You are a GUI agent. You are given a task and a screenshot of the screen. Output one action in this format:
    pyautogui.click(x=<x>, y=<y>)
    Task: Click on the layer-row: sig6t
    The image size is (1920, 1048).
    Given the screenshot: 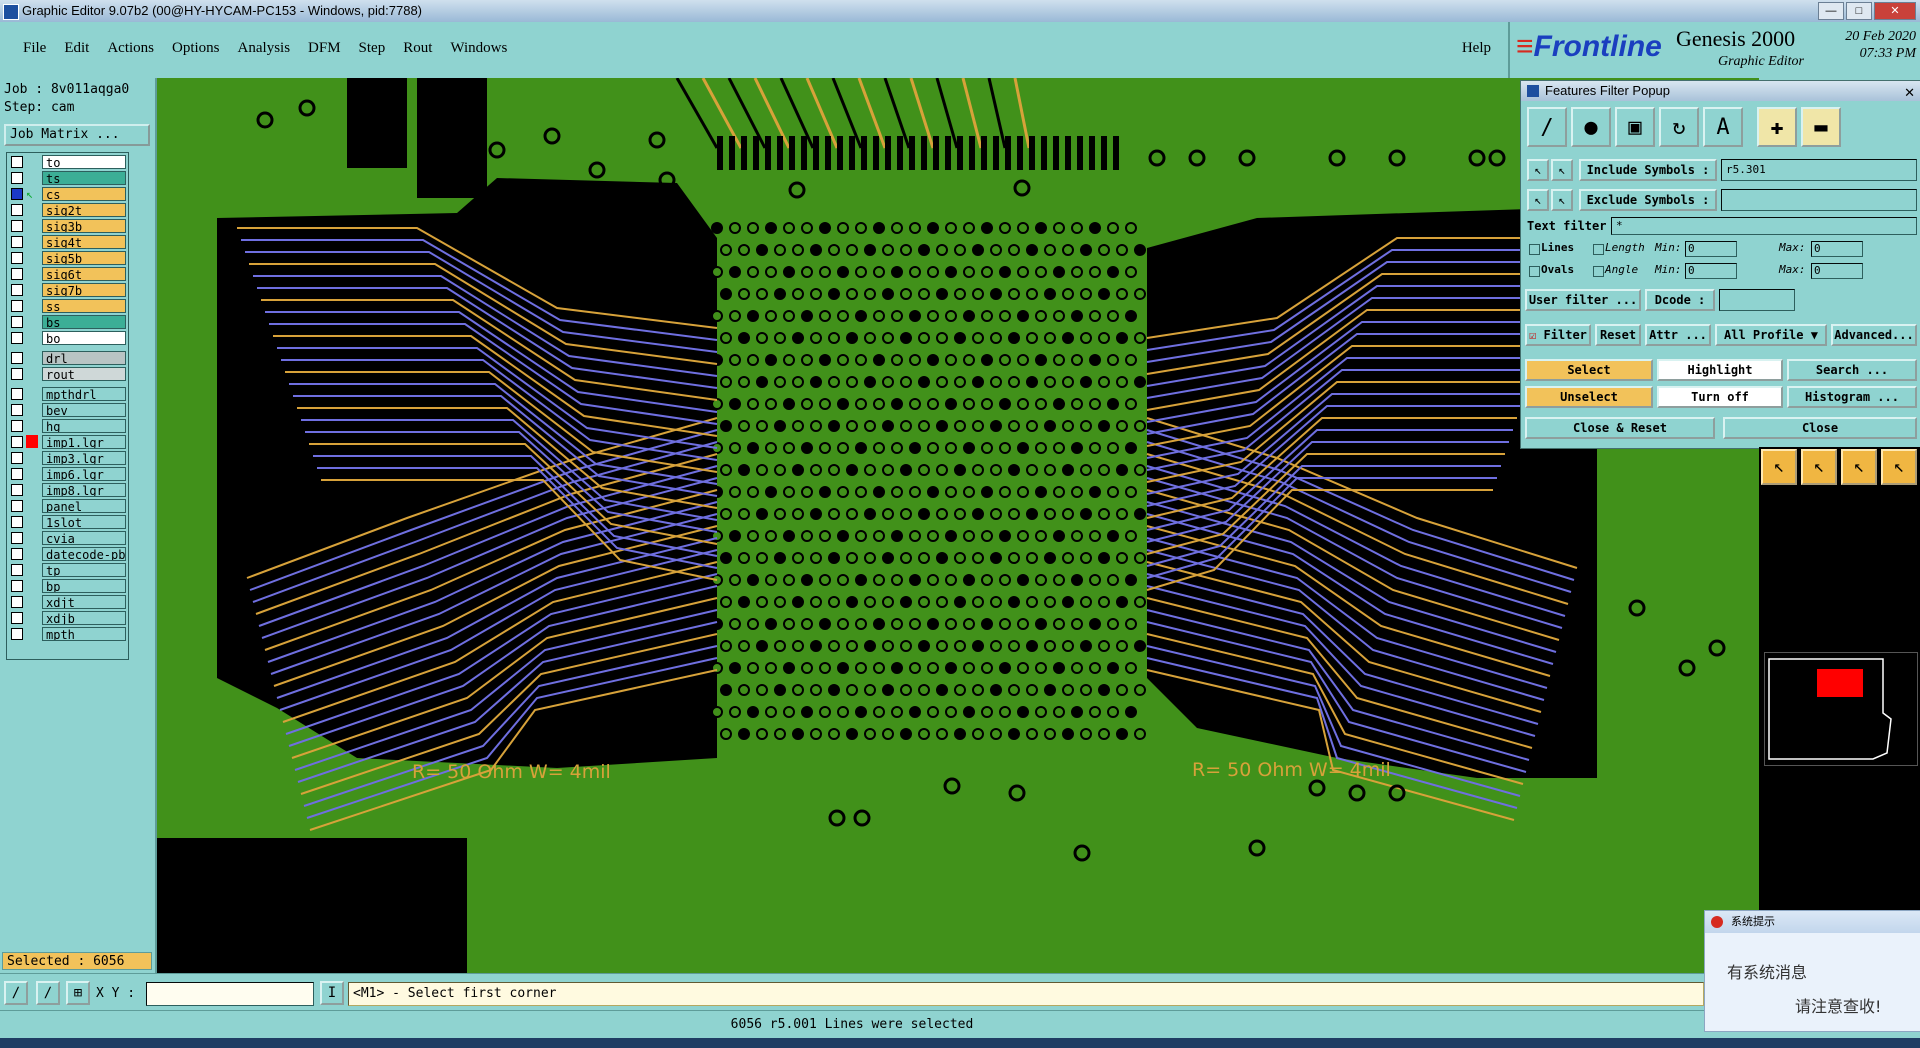 What is the action you would take?
    pyautogui.click(x=67, y=274)
    